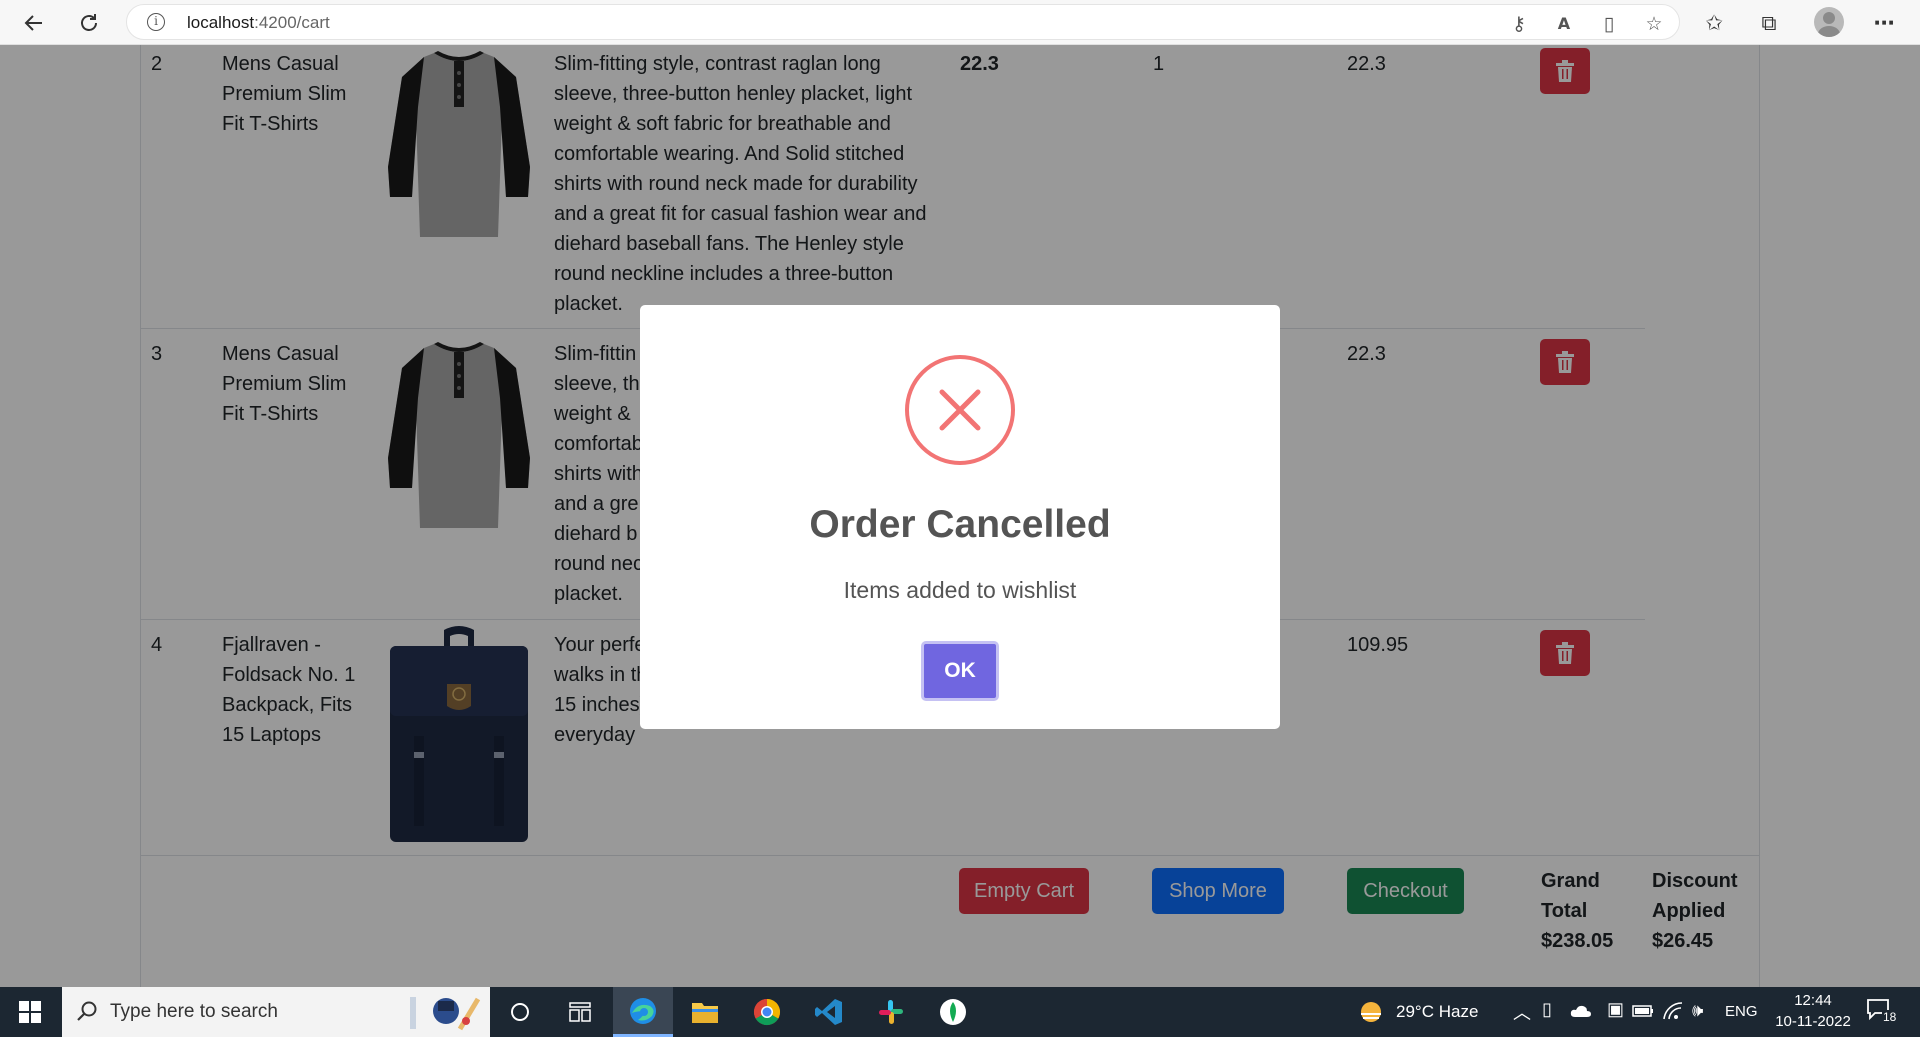 The height and width of the screenshot is (1037, 1920). I want to click on taskbar-search-box: Type here to search, so click(276, 1012).